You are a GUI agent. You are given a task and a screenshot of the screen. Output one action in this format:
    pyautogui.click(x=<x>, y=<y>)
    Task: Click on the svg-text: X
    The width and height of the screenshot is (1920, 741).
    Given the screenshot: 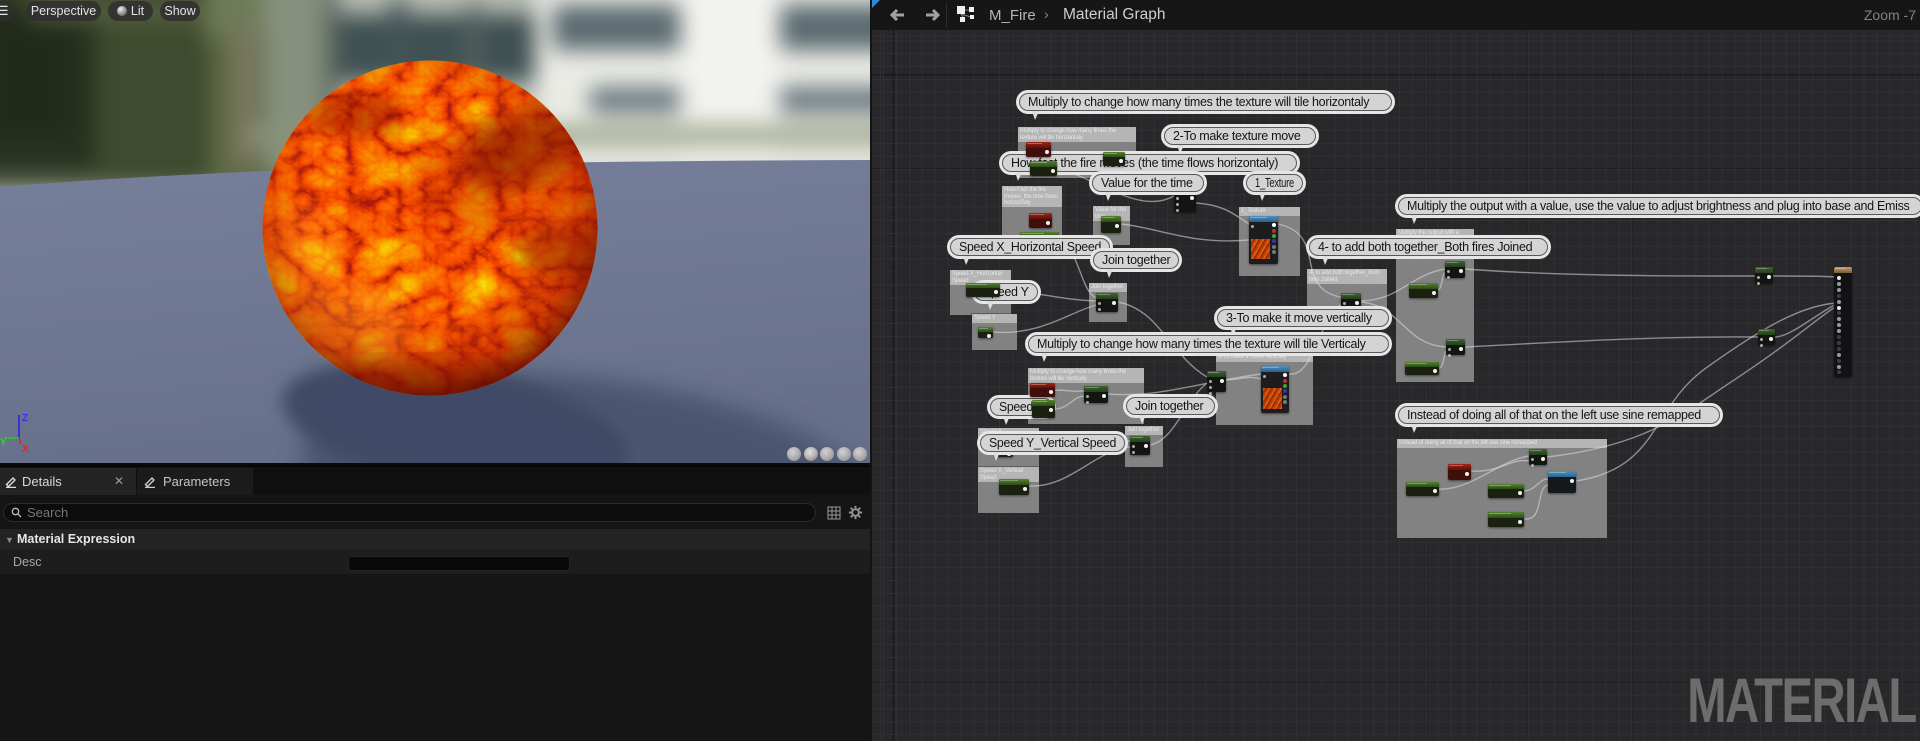 What is the action you would take?
    pyautogui.click(x=25, y=449)
    